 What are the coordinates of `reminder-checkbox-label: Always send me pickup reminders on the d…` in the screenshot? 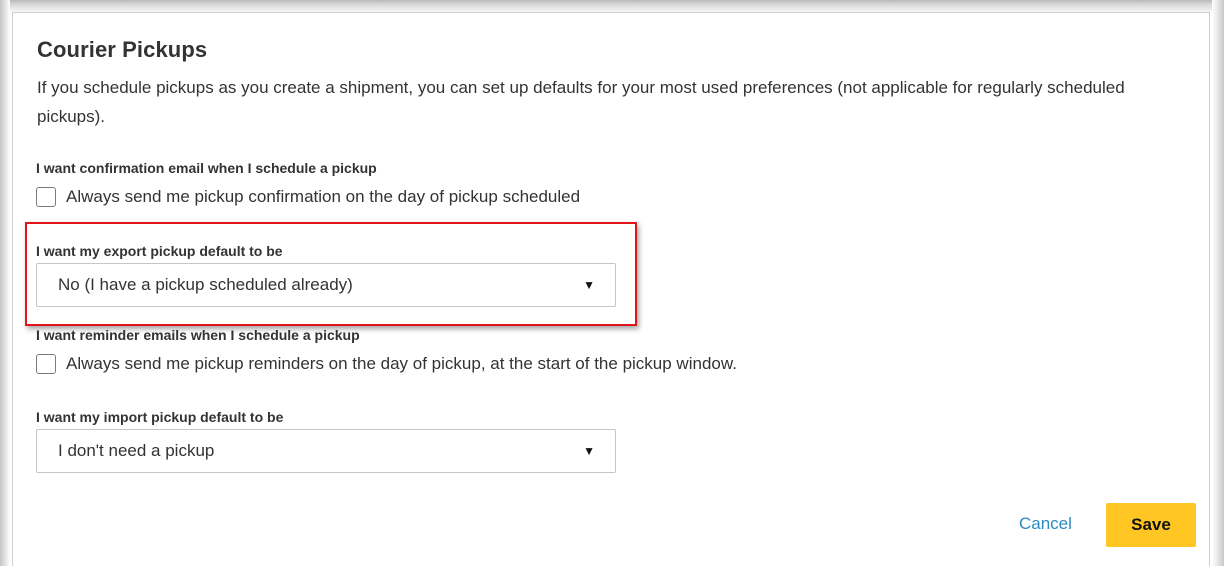 It's located at (401, 364).